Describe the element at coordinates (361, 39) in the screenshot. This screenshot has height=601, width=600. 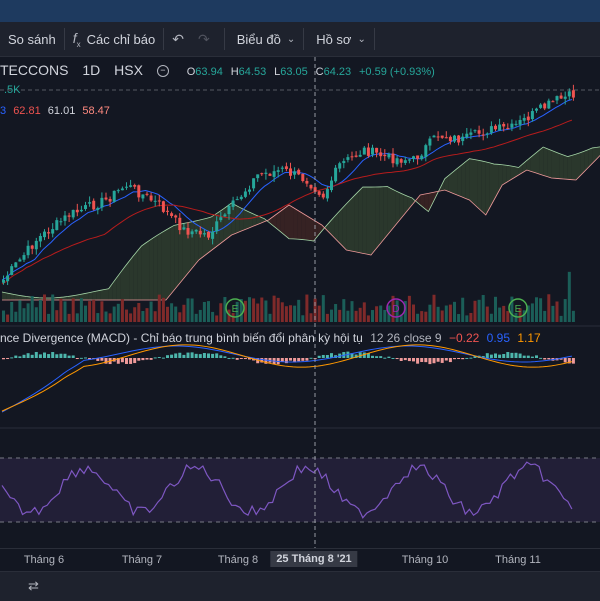
I see `chevron-down-icon: ⌄` at that location.